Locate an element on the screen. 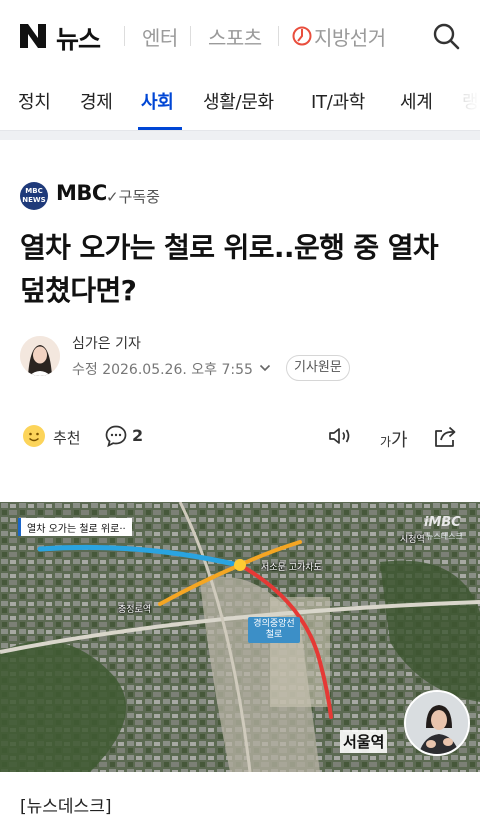  tab-society: 사회 is located at coordinates (157, 101).